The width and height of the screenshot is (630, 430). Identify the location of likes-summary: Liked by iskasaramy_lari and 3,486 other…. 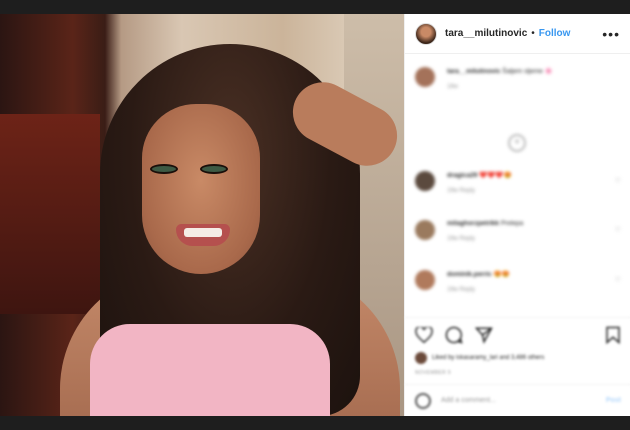
(517, 354).